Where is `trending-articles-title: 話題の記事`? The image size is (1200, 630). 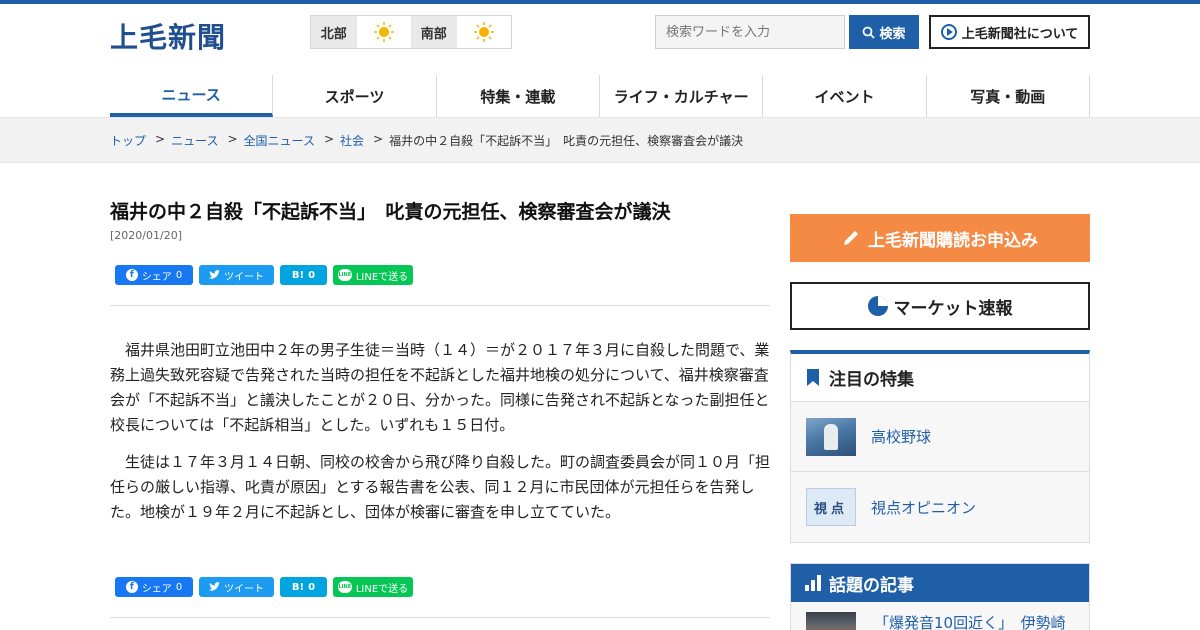 trending-articles-title: 話題の記事 is located at coordinates (871, 585).